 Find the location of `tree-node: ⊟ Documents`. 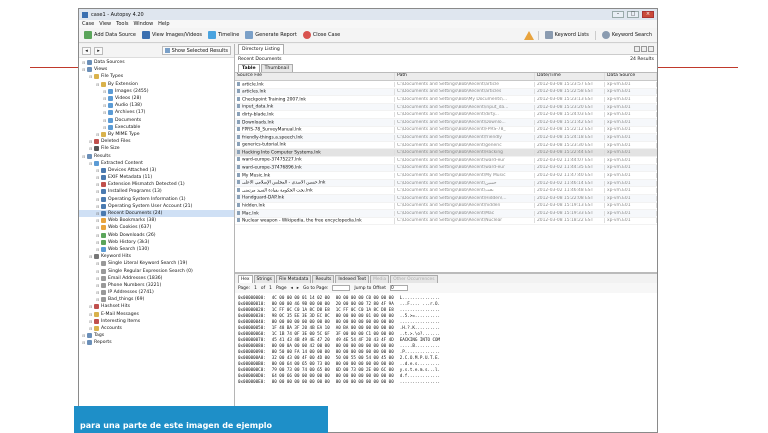

tree-node: ⊟ Documents is located at coordinates (156, 120).